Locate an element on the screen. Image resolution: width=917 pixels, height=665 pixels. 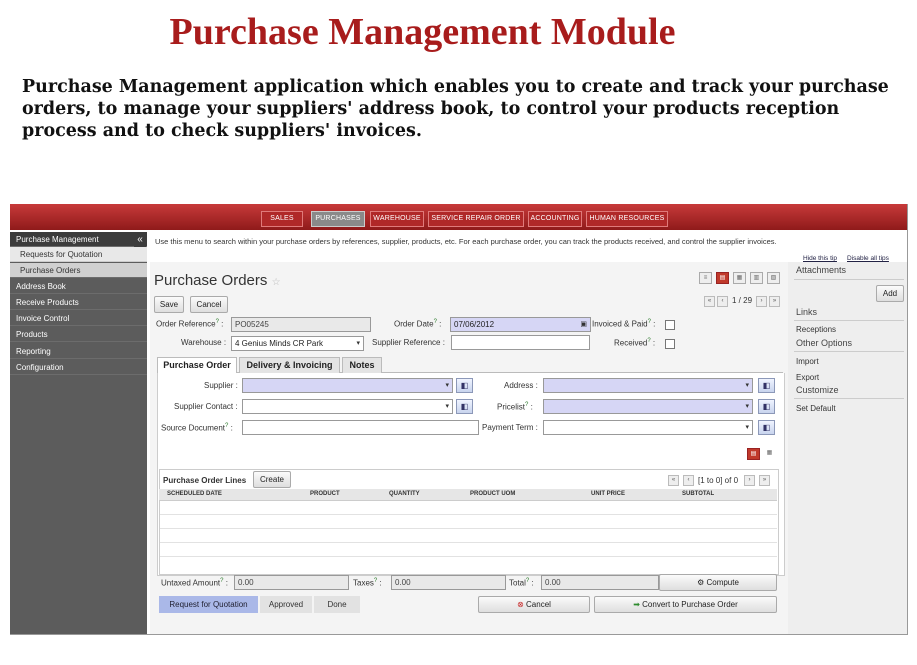
menu-service-repair-order: SERVICE REPAIR ORDER is located at coordinates (476, 219).